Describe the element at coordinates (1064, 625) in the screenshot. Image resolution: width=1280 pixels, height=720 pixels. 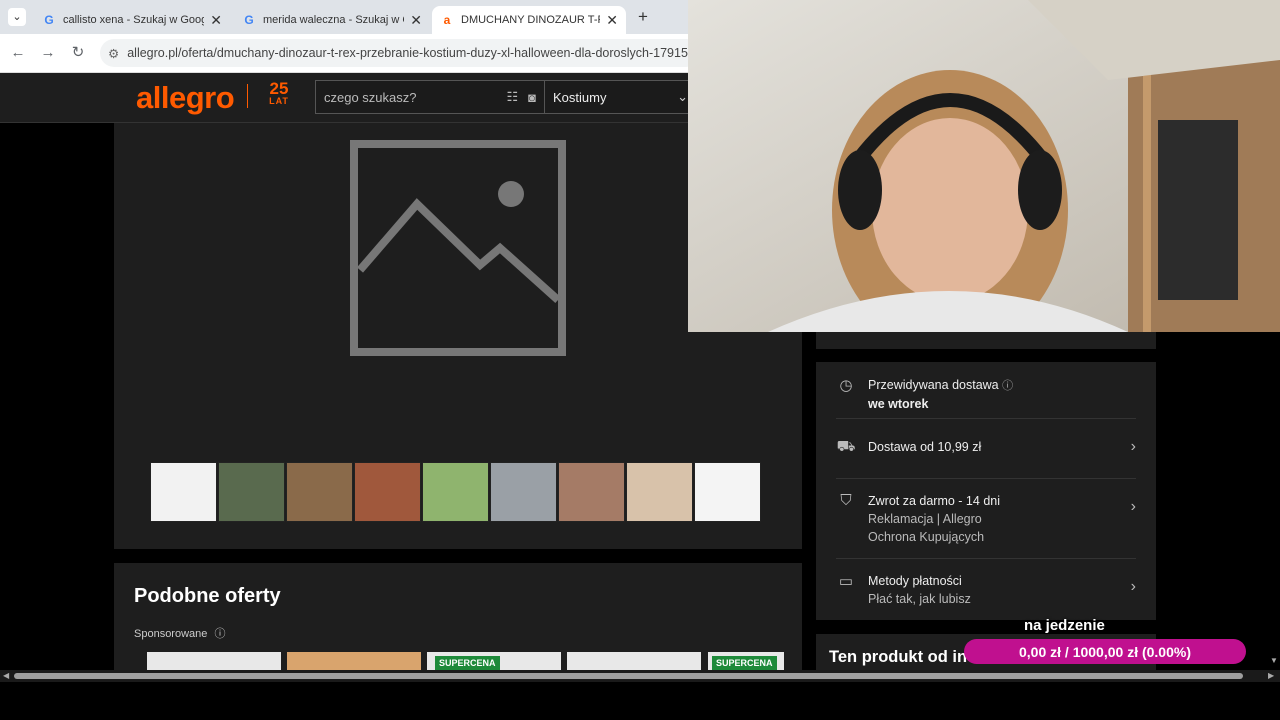
I see `donation-goal-label: na jedzenie` at that location.